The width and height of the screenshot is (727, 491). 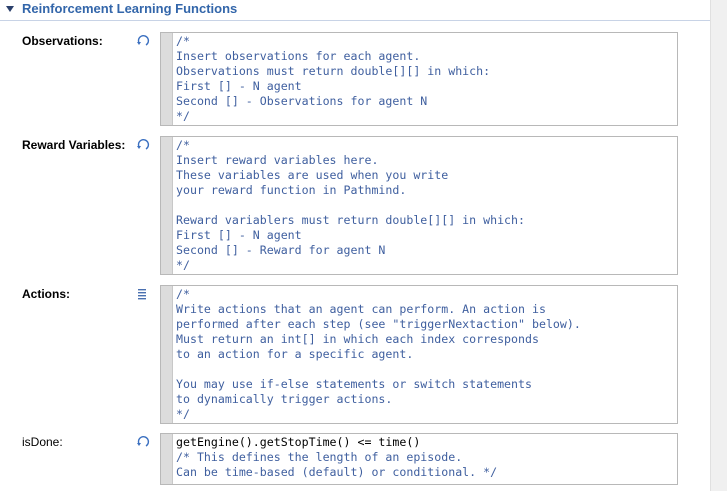 What do you see at coordinates (74, 145) in the screenshot?
I see `reward-variables-label: Reward Variables:` at bounding box center [74, 145].